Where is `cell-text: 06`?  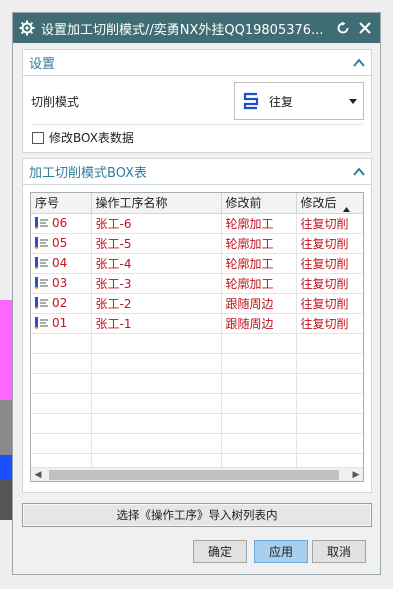
cell-text: 06 is located at coordinates (60, 222).